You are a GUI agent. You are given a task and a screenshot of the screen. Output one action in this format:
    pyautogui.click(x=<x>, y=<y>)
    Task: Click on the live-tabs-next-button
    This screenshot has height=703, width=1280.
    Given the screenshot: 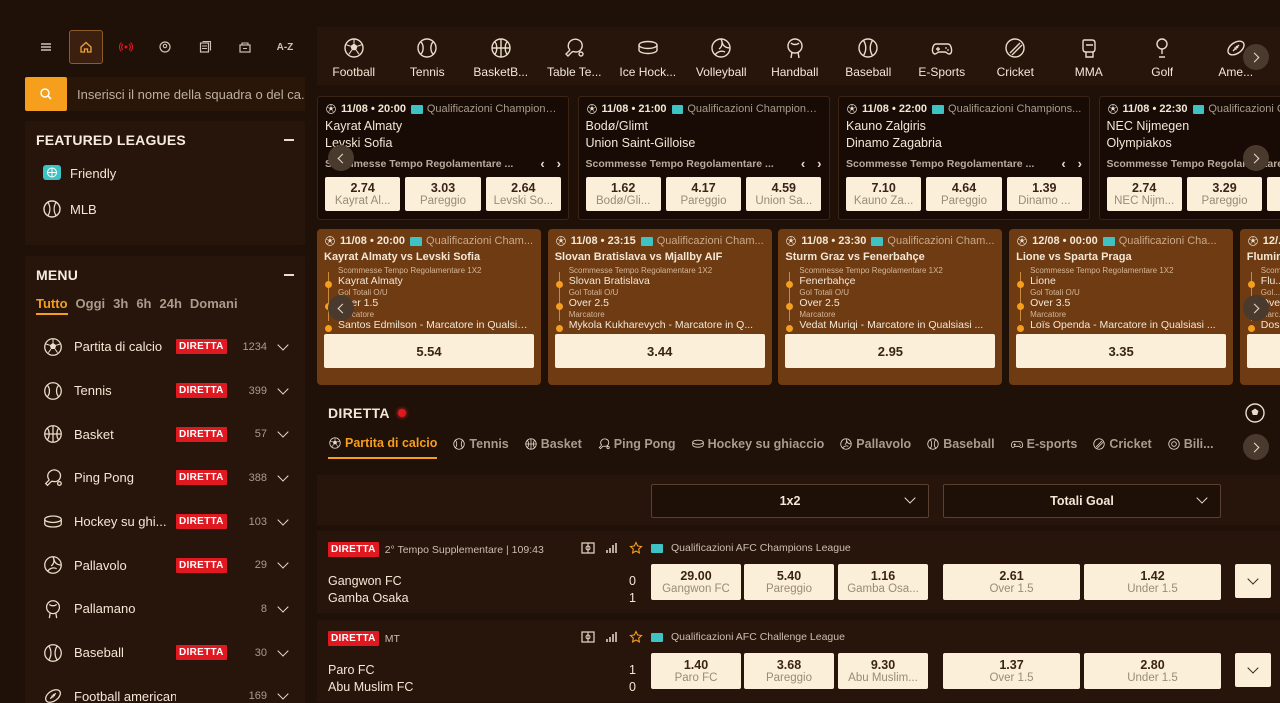 What is the action you would take?
    pyautogui.click(x=1256, y=447)
    